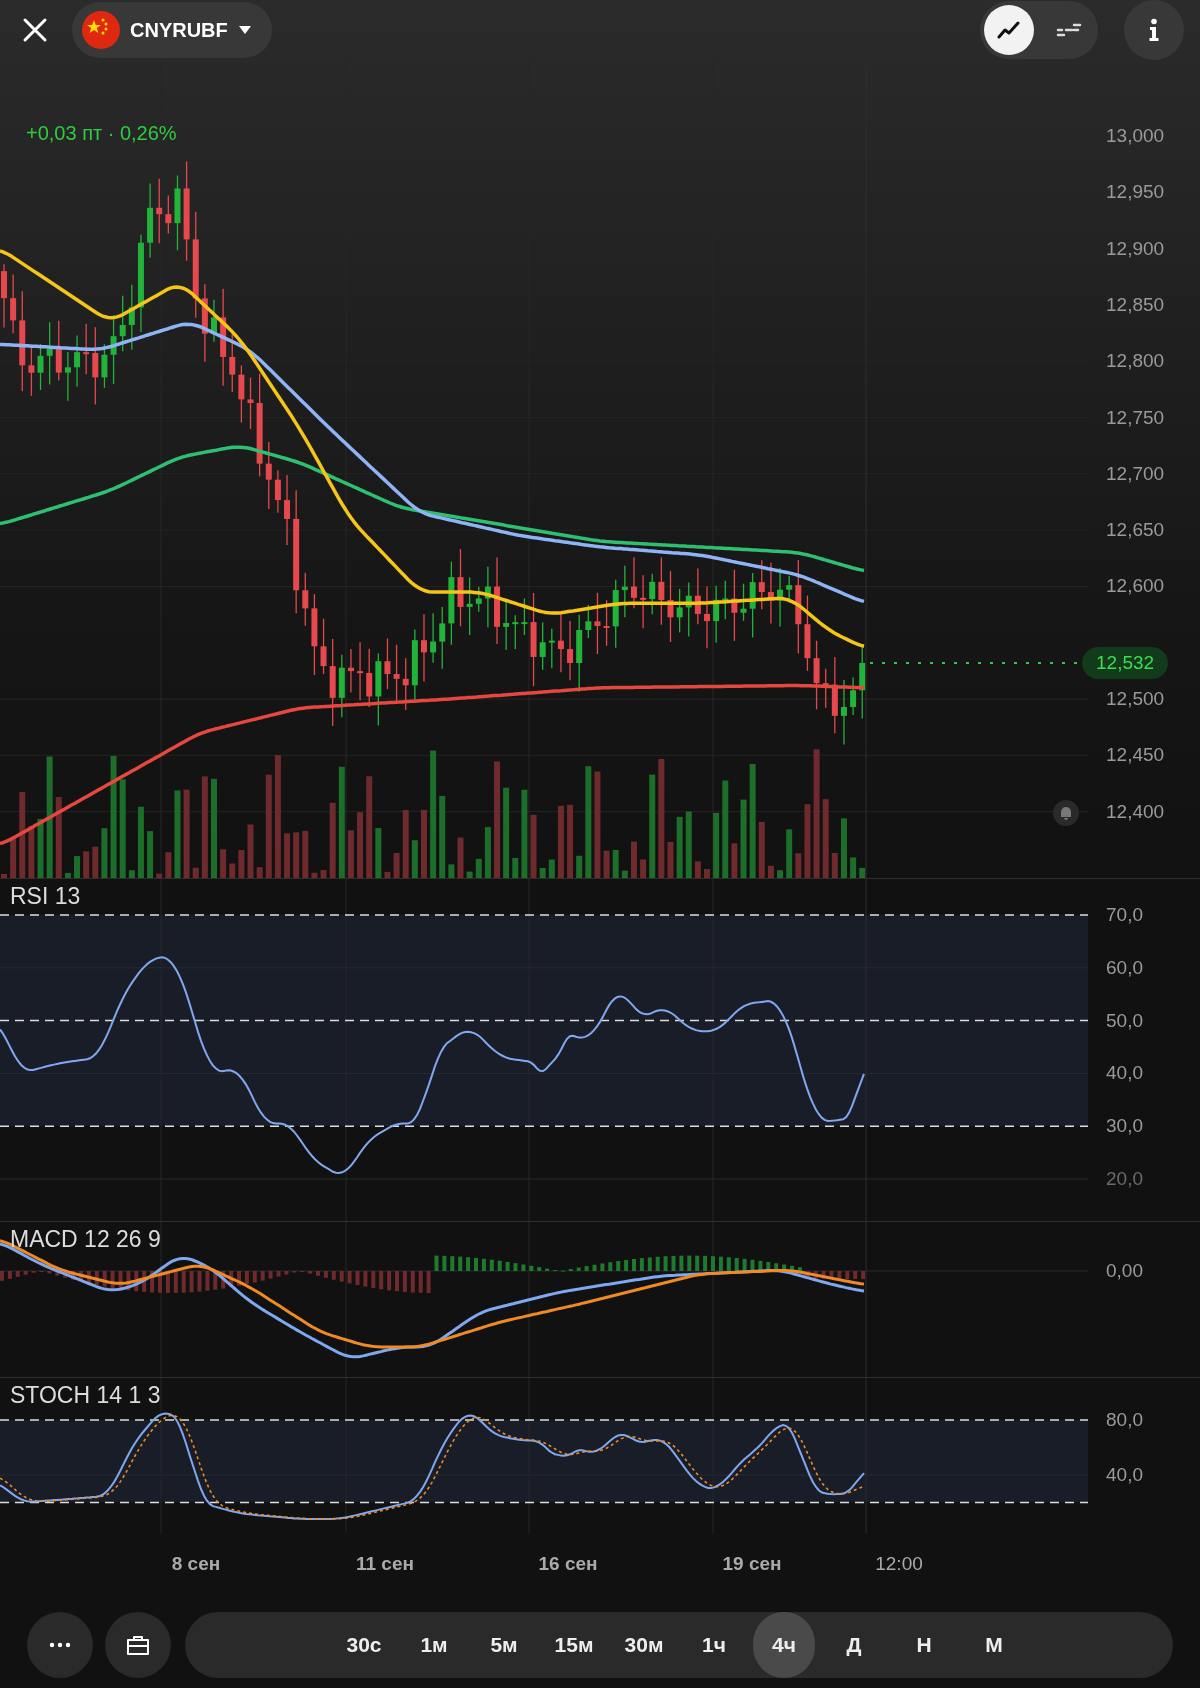  What do you see at coordinates (1124, 1020) in the screenshot?
I see `indicator-axis-label: 50,0` at bounding box center [1124, 1020].